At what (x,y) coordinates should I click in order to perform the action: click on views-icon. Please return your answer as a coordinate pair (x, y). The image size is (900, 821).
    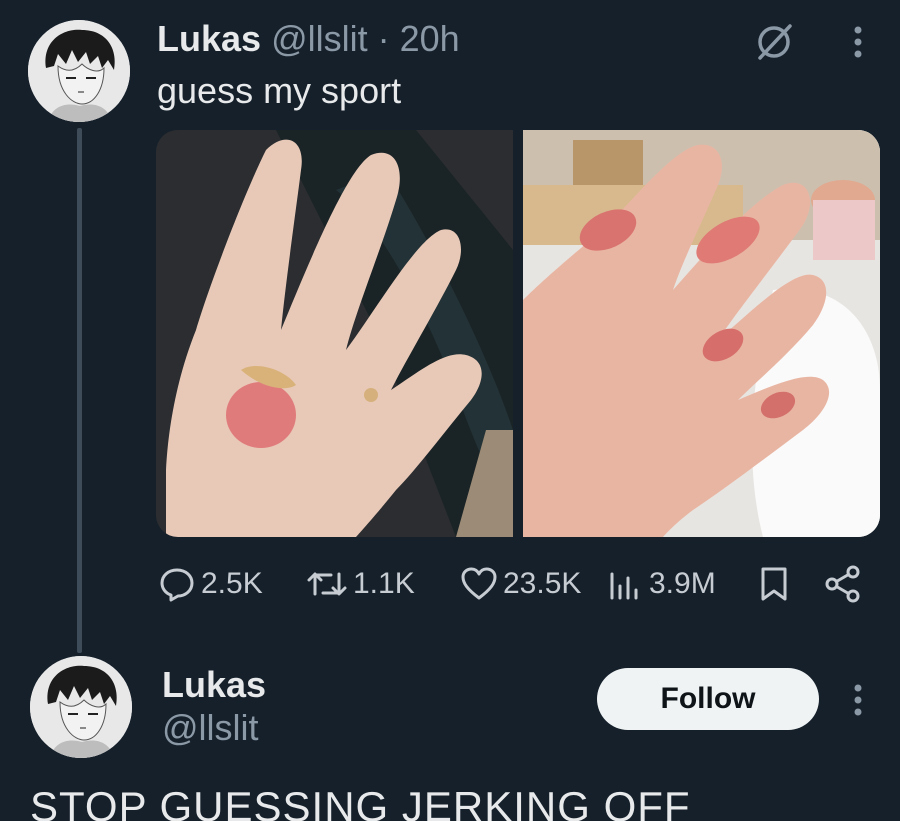
    Looking at the image, I should click on (624, 586).